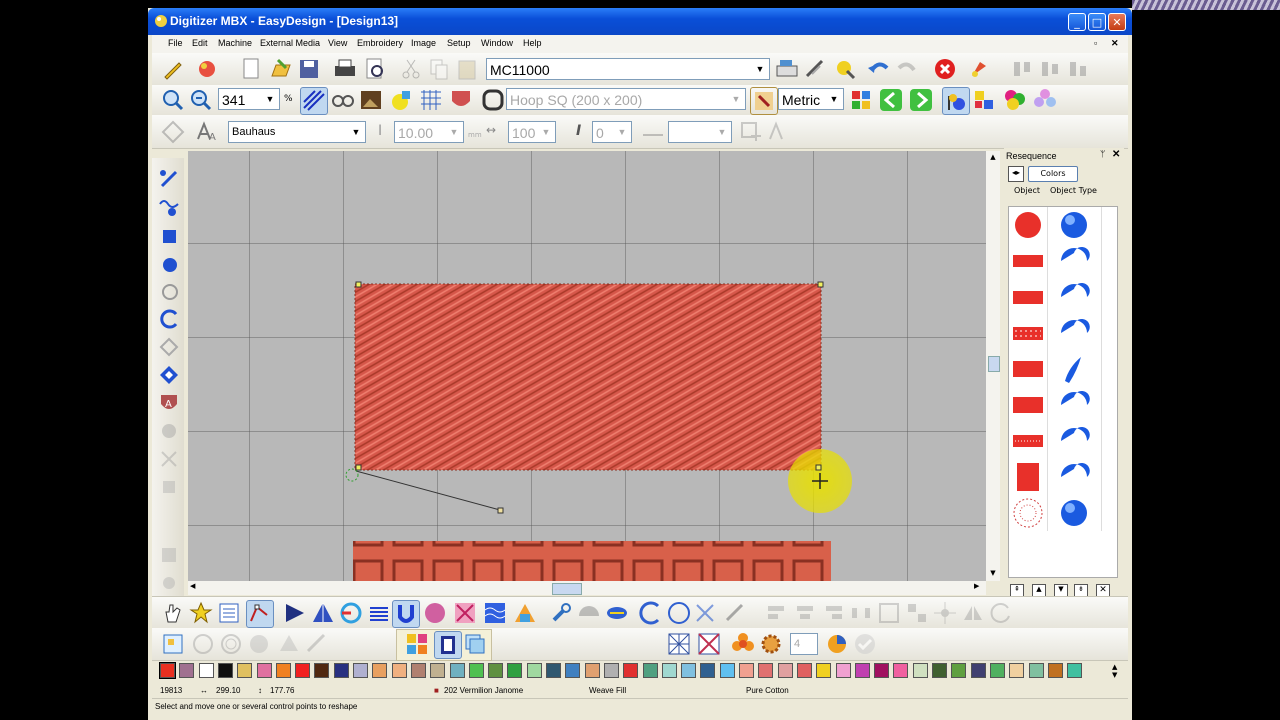 The image size is (1280, 720). What do you see at coordinates (787, 69) in the screenshot?
I see `send-to-machine-icon` at bounding box center [787, 69].